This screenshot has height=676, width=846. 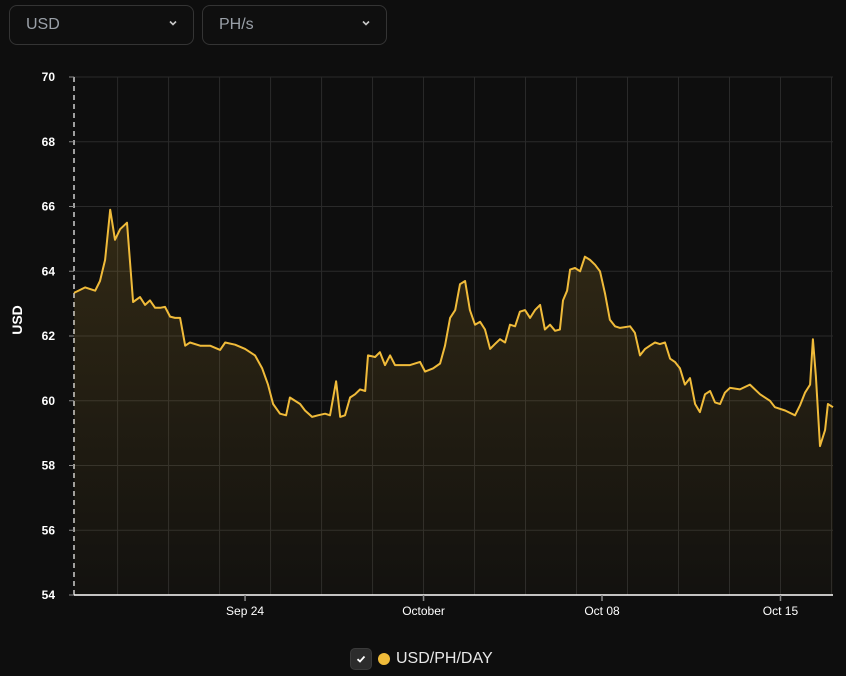 What do you see at coordinates (49, 77) in the screenshot?
I see `y-tick-label: 70` at bounding box center [49, 77].